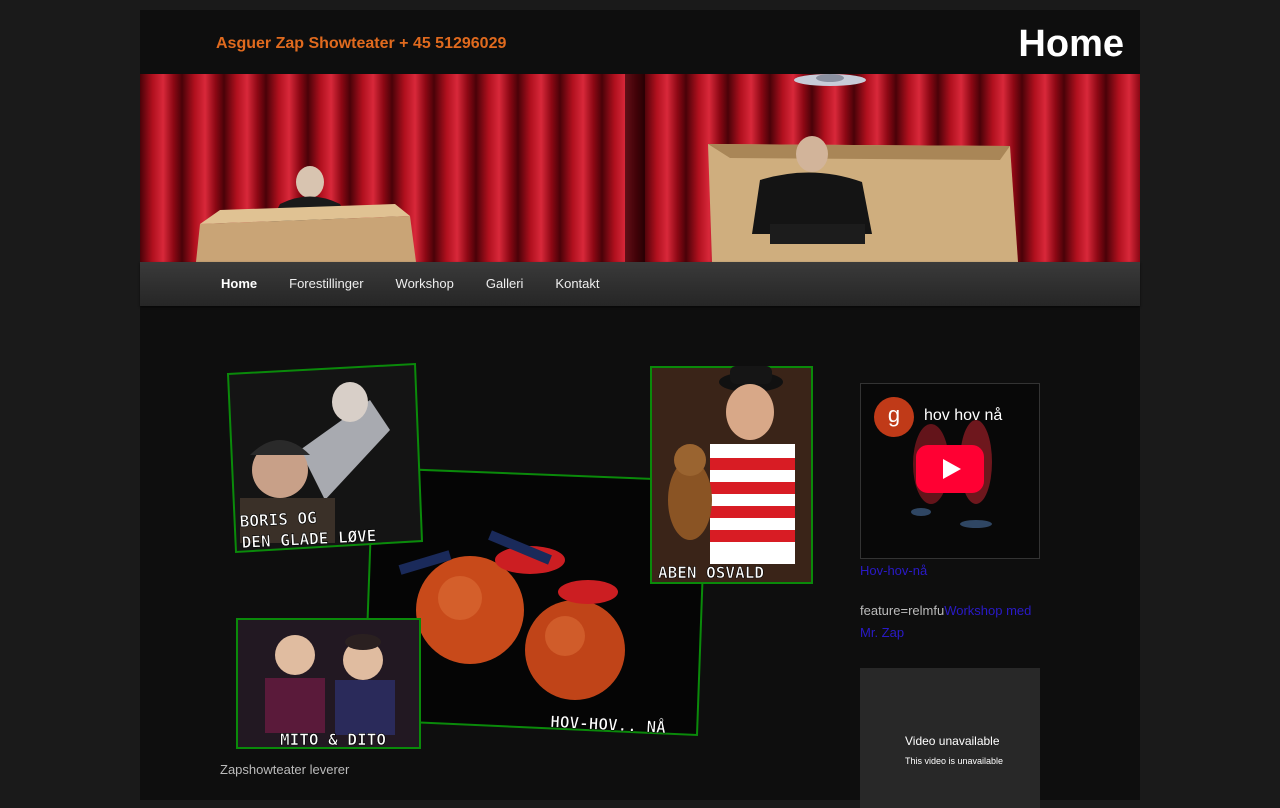 The width and height of the screenshot is (1280, 808). Describe the element at coordinates (711, 572) in the screenshot. I see `caption-aben-osvald: ABEN OSVALD` at that location.